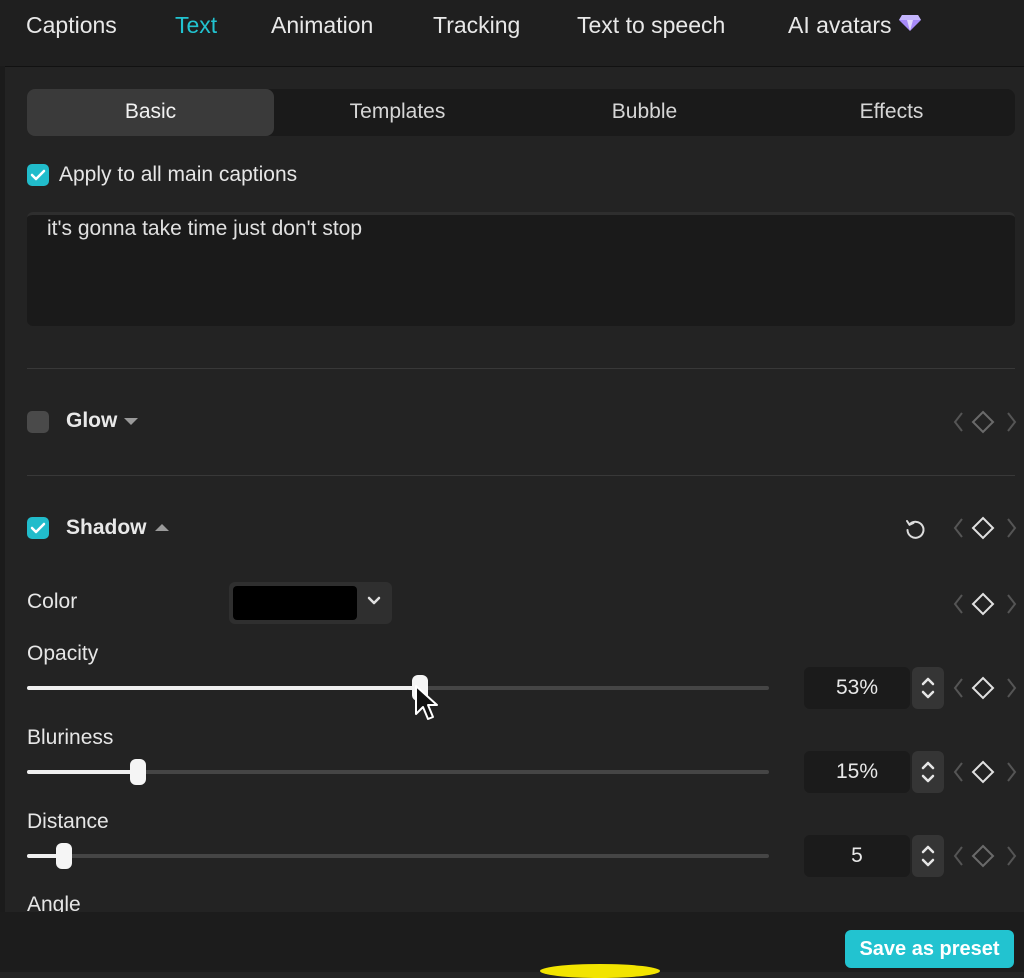 The image size is (1024, 978). I want to click on opacity-input: 53%, so click(857, 688).